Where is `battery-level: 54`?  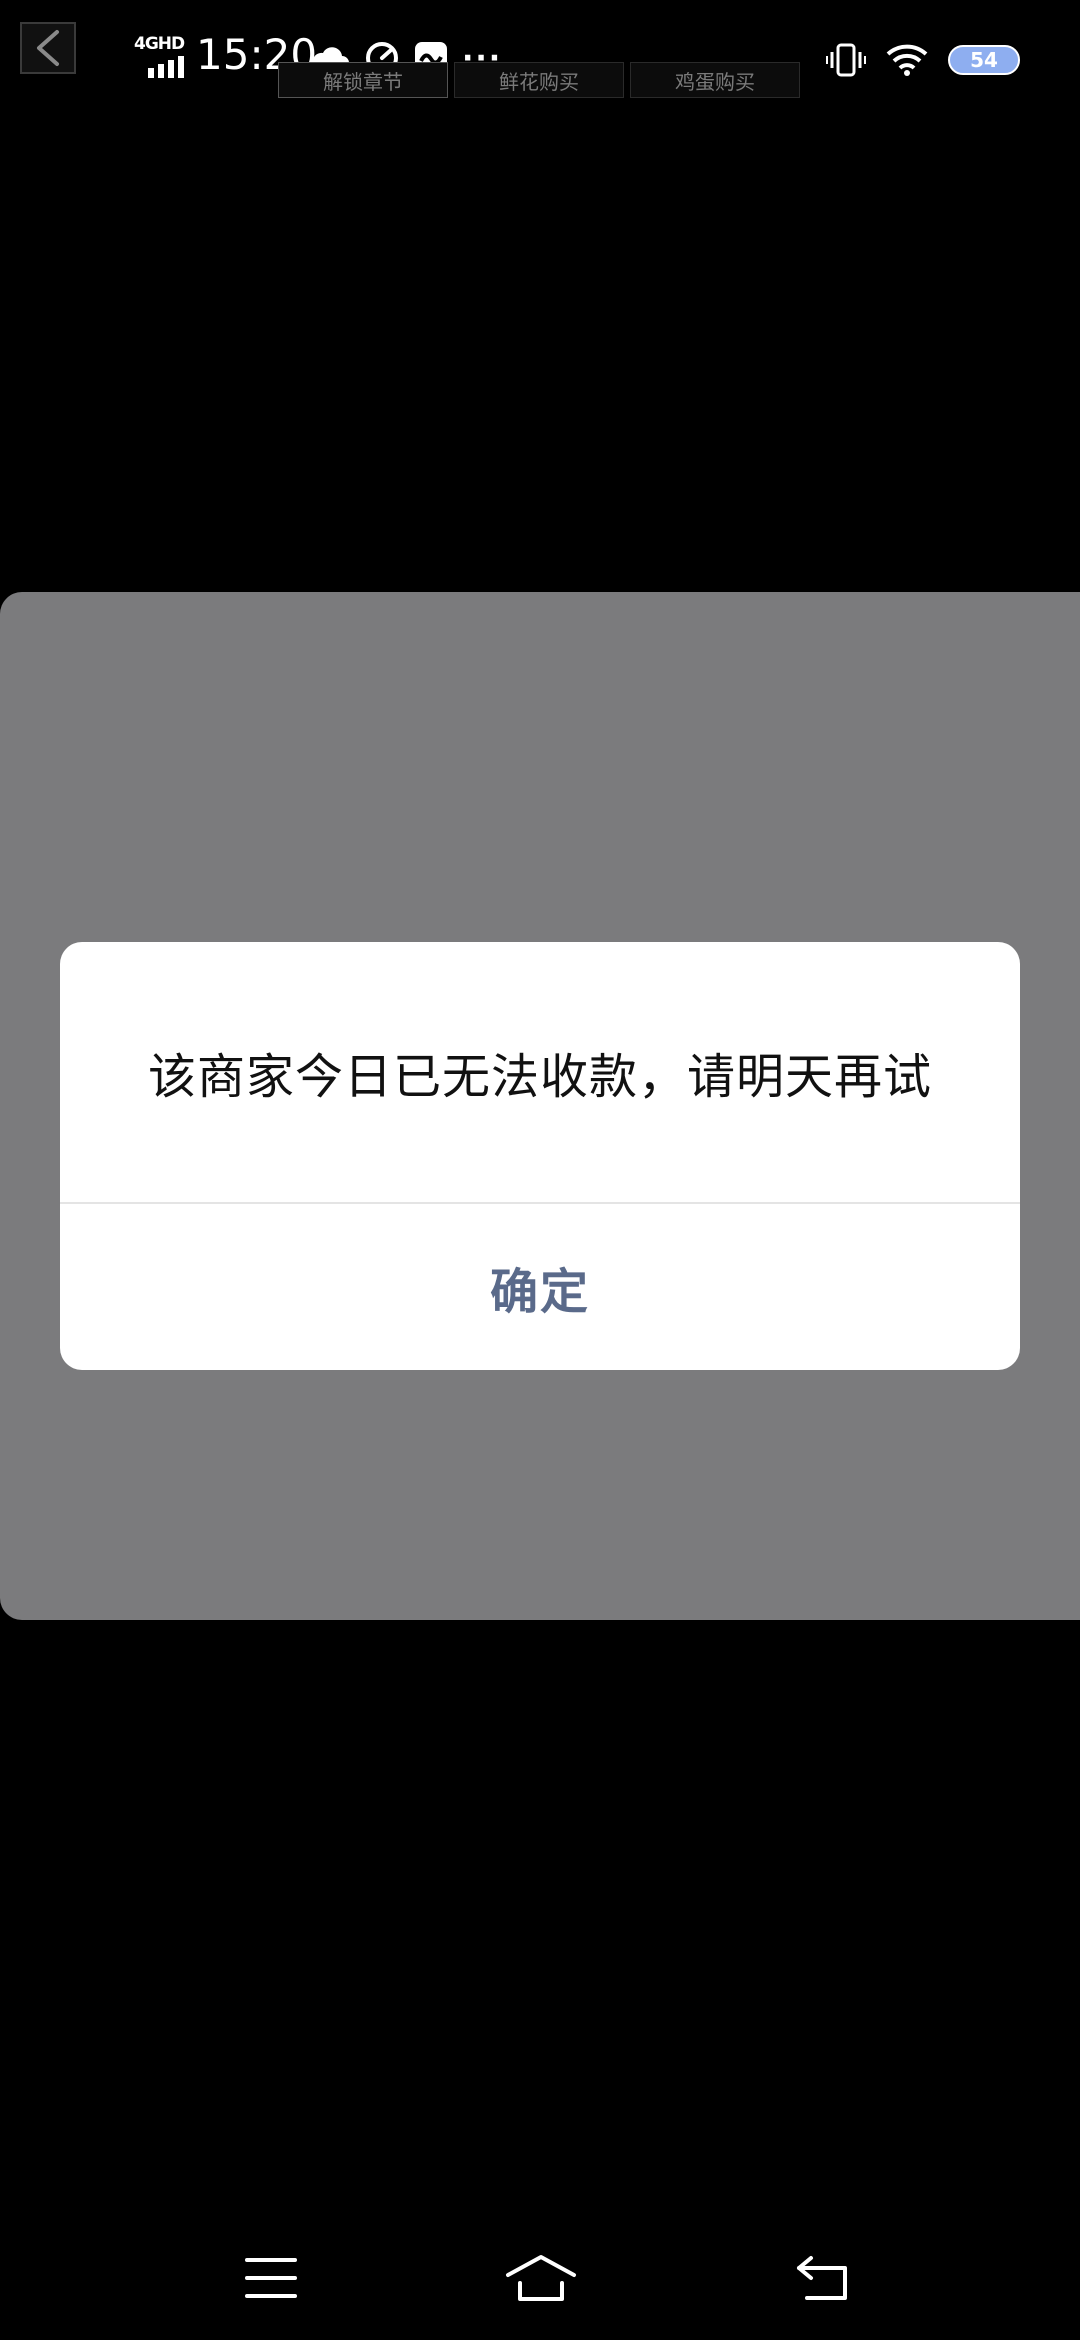
battery-level: 54 is located at coordinates (984, 60).